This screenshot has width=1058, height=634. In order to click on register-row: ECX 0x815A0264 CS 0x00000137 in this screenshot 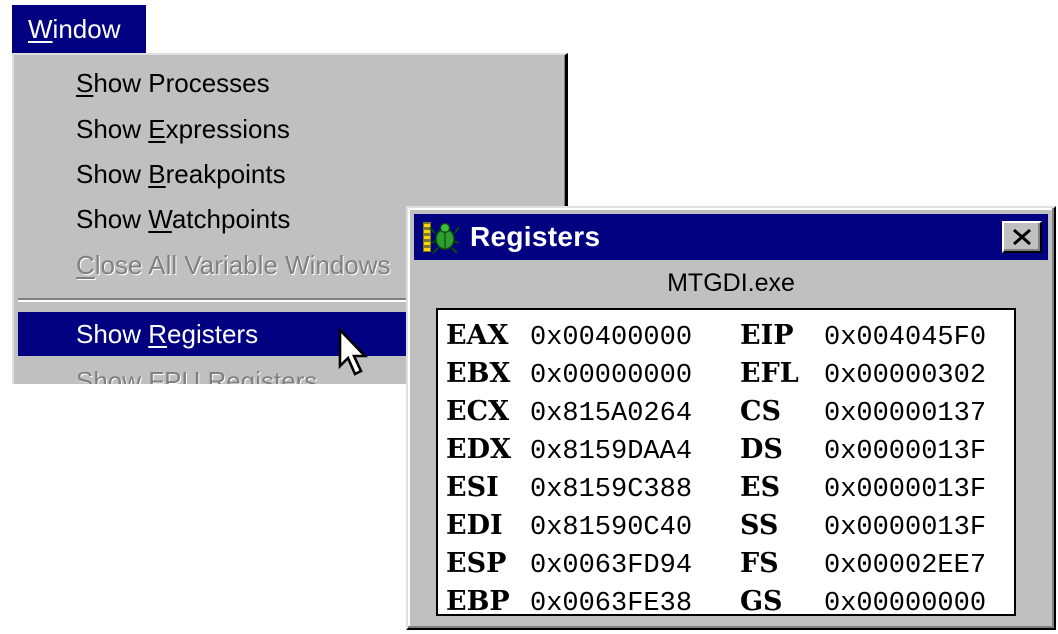, I will do `click(730, 411)`.